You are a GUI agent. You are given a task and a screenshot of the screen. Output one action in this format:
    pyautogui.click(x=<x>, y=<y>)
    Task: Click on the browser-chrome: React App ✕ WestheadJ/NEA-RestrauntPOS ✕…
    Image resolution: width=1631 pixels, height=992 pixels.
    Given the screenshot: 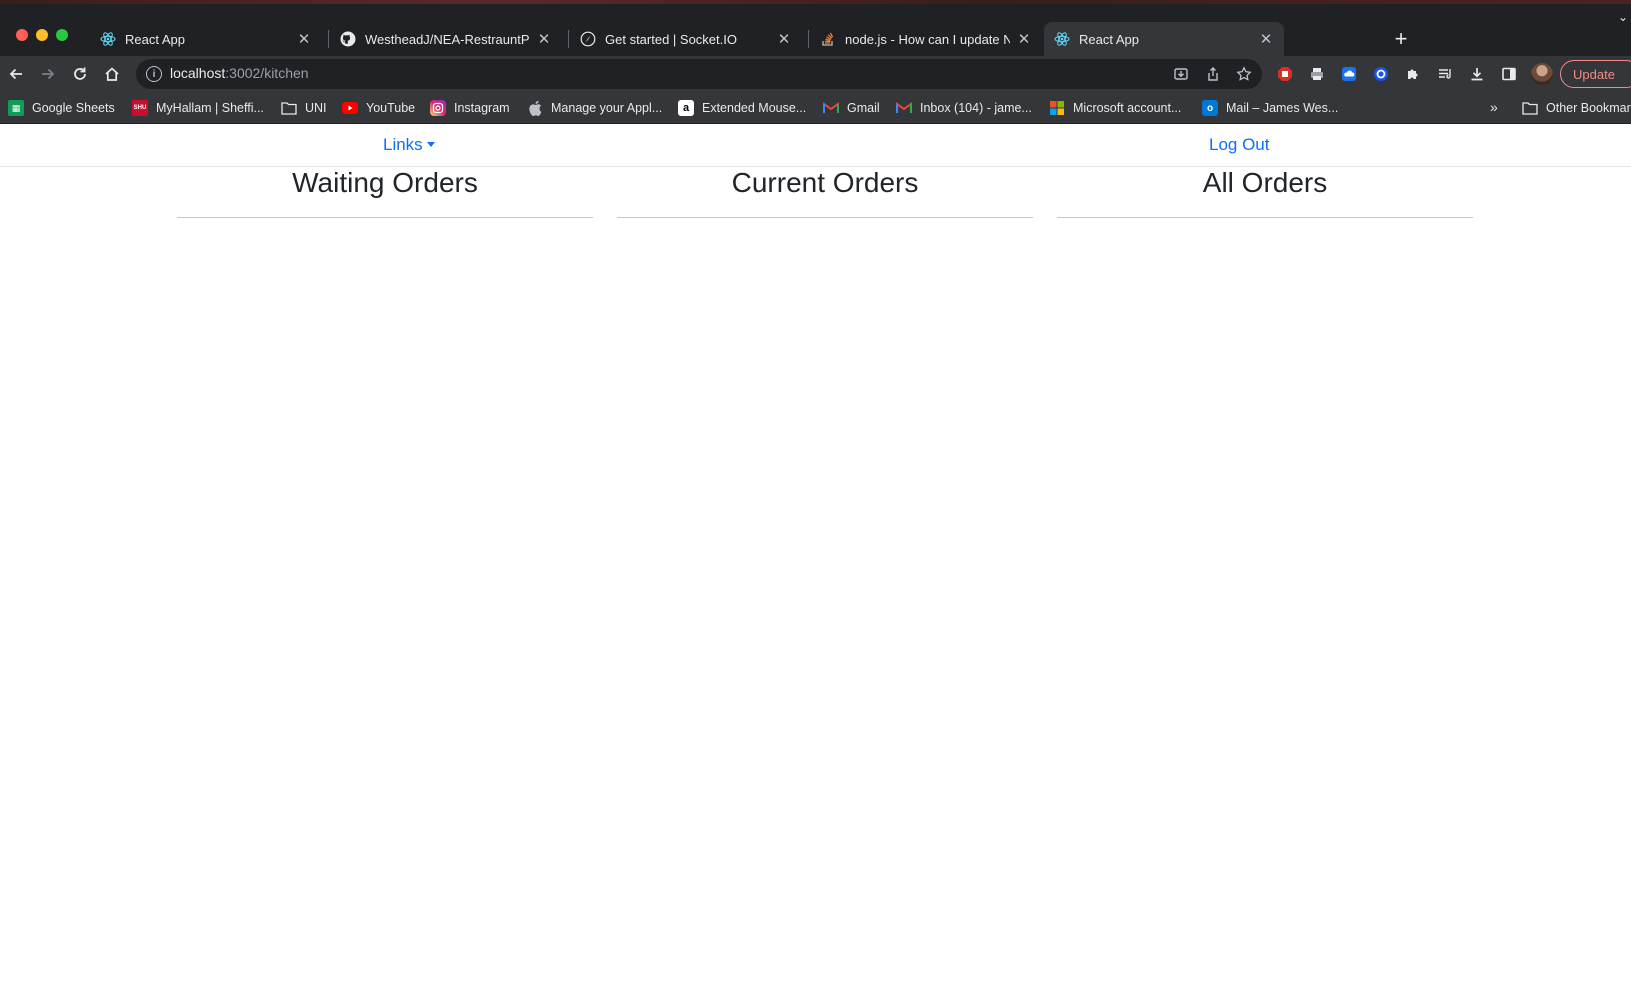 What is the action you would take?
    pyautogui.click(x=815, y=62)
    